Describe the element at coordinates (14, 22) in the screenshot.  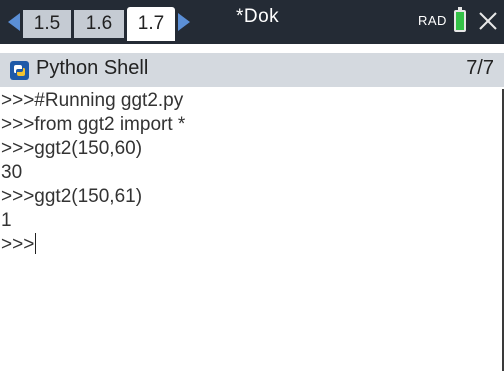
I see `previous-page-arrow-icon` at that location.